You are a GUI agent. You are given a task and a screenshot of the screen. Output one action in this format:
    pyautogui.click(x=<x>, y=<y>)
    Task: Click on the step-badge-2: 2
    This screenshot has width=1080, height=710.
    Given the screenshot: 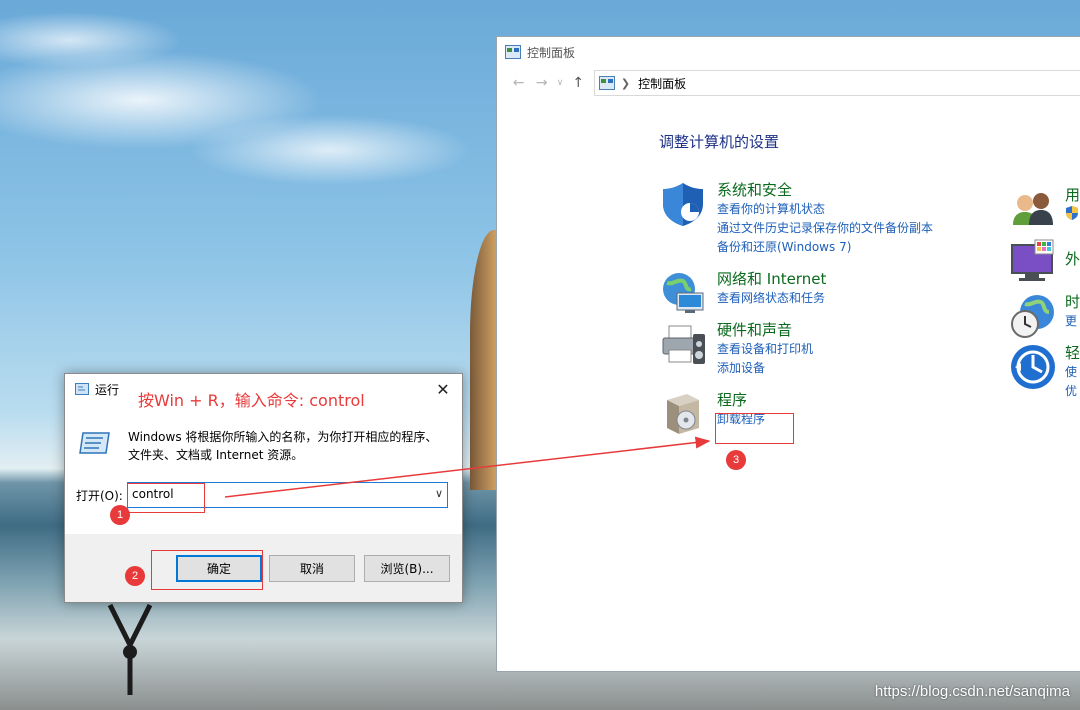 What is the action you would take?
    pyautogui.click(x=135, y=576)
    